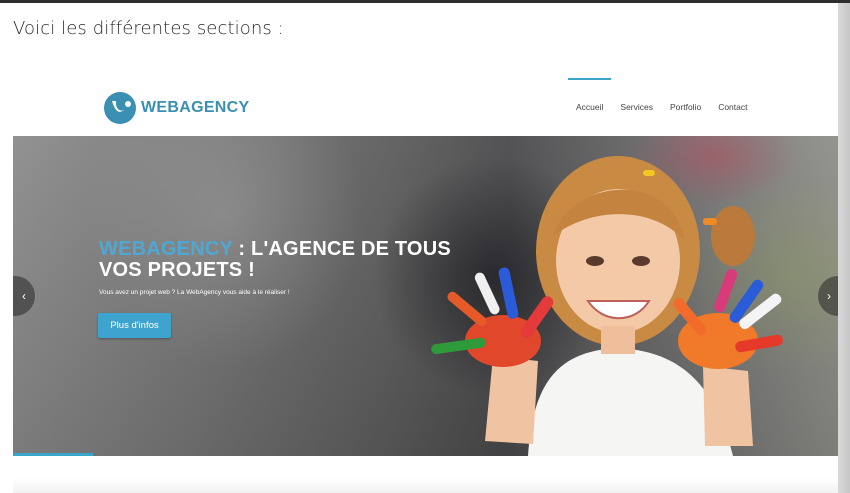  Describe the element at coordinates (166, 249) in the screenshot. I see `hero-title-brand: WEBAGENCY` at that location.